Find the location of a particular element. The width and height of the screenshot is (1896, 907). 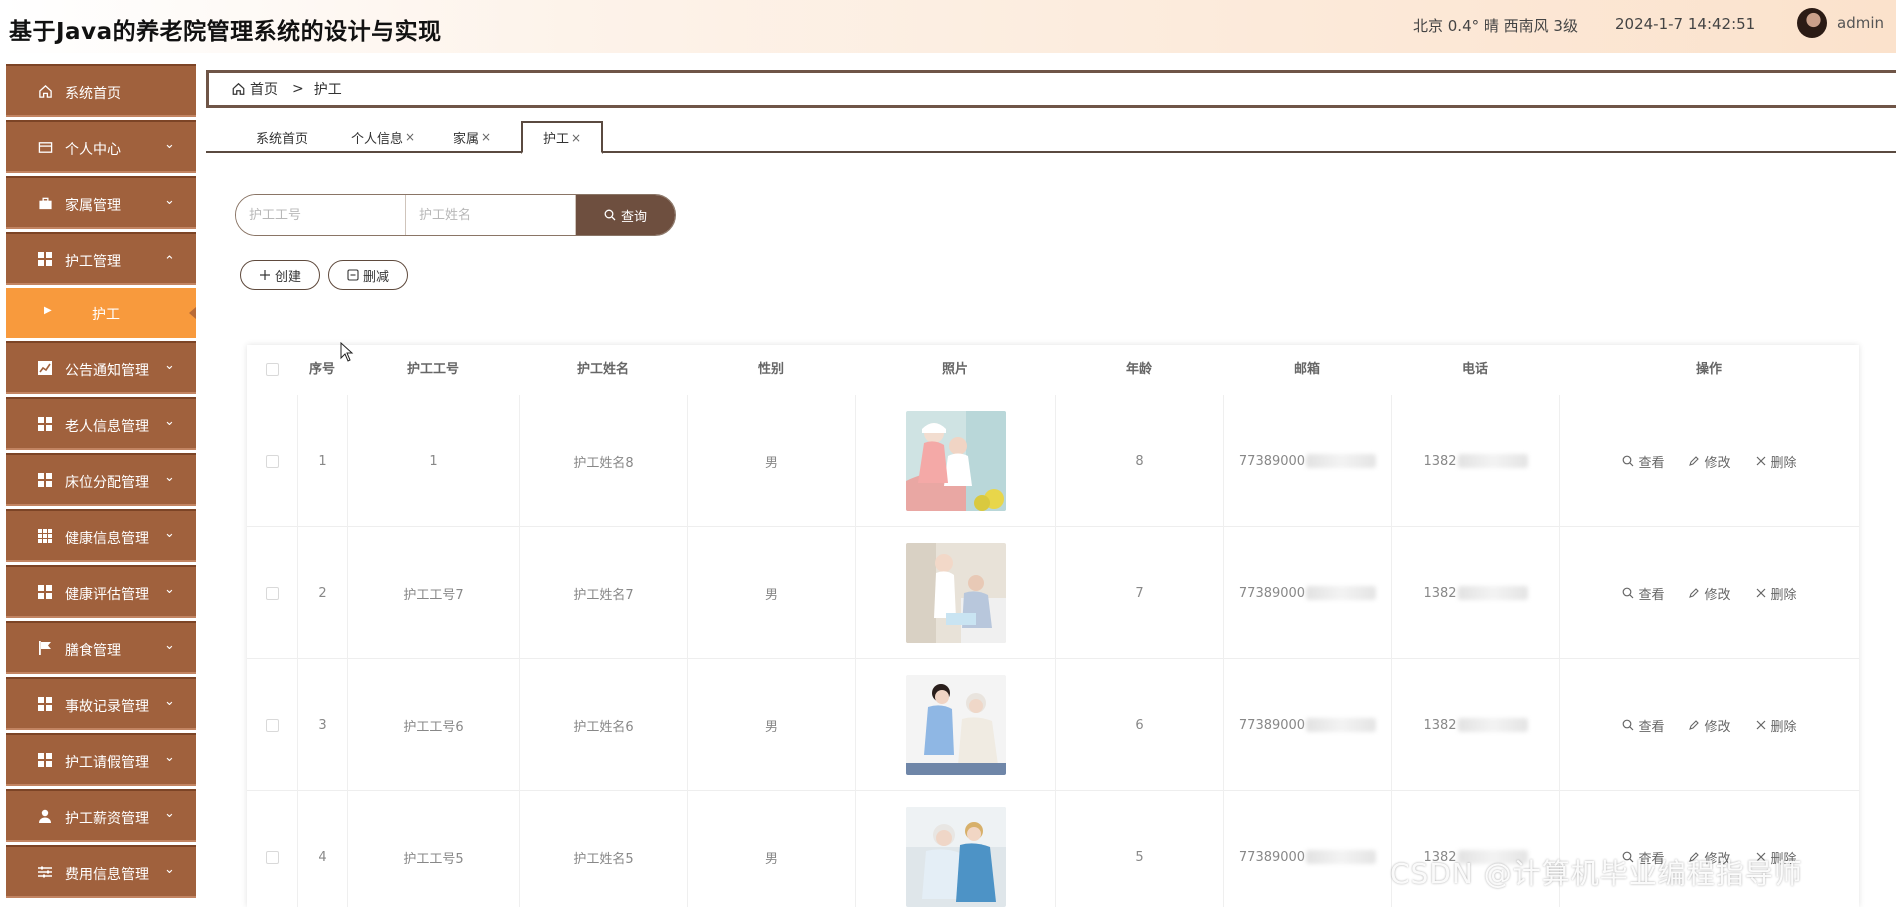

sidebar-item-bed: 床位分配管理 ⌄ is located at coordinates (101, 479).